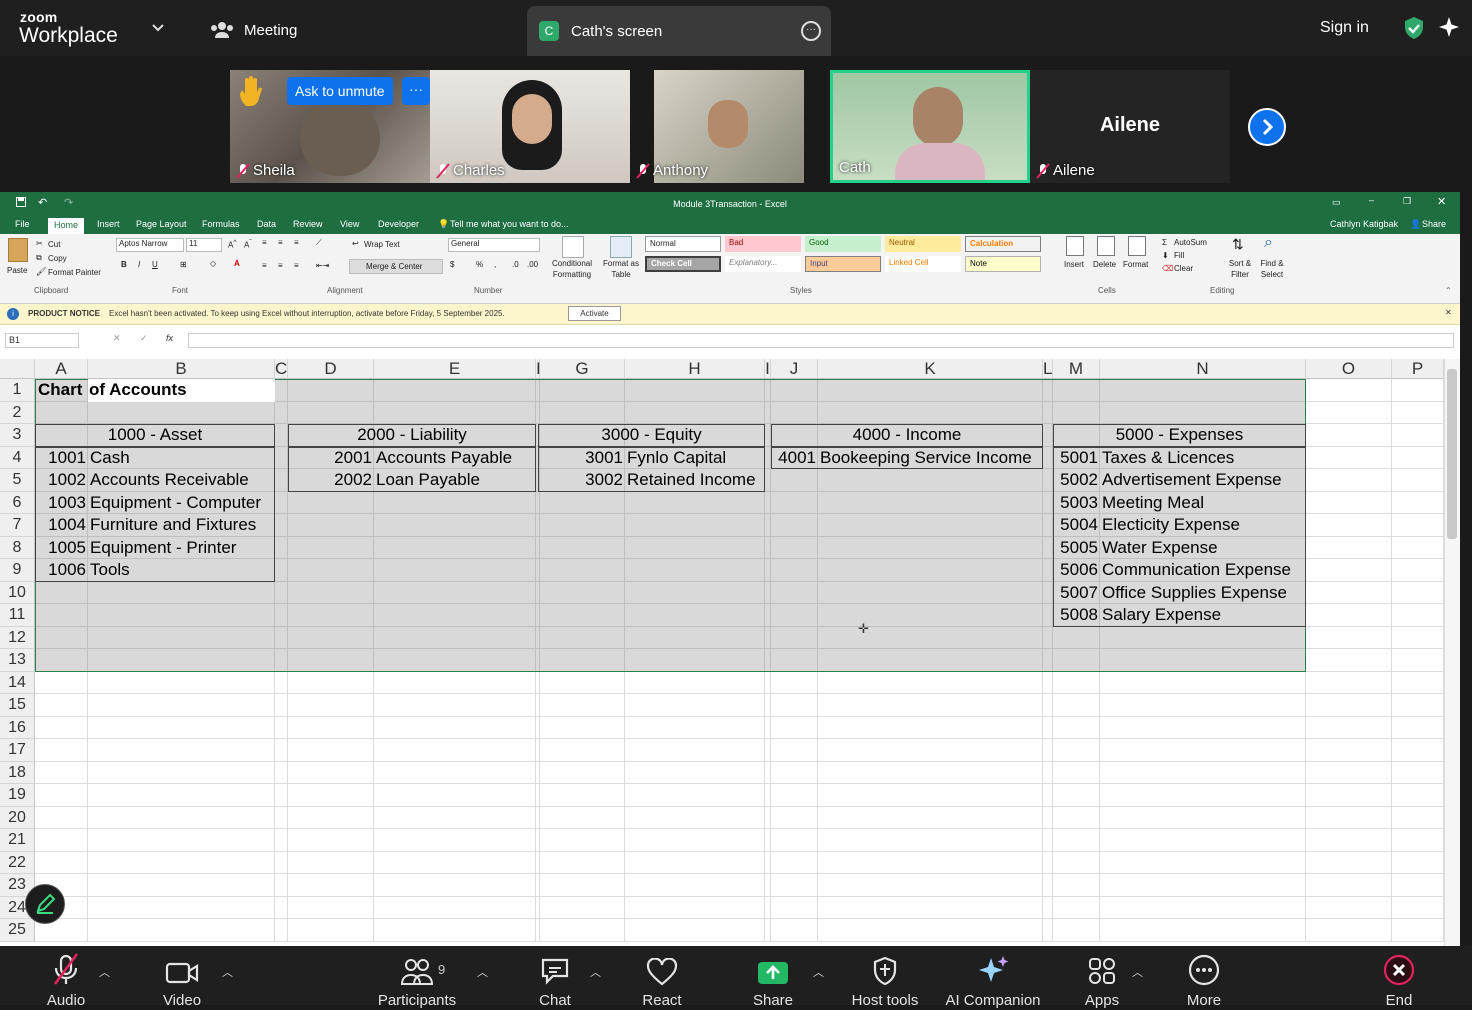 The height and width of the screenshot is (1010, 1472). Describe the element at coordinates (930, 126) in the screenshot. I see `participant-tile-cath-active-speaker: Cath` at that location.